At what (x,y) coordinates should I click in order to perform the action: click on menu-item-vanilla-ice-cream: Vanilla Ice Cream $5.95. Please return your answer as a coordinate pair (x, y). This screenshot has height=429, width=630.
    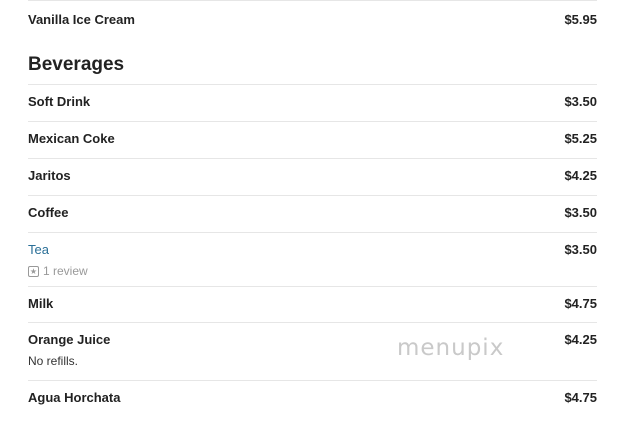
    Looking at the image, I should click on (312, 18).